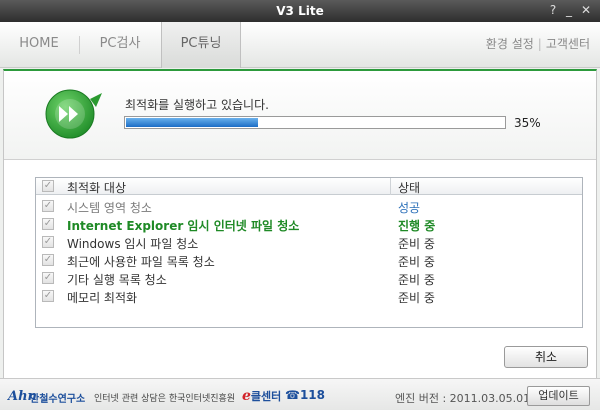 Image resolution: width=600 pixels, height=410 pixels. What do you see at coordinates (390, 186) in the screenshot?
I see `column-divider` at bounding box center [390, 186].